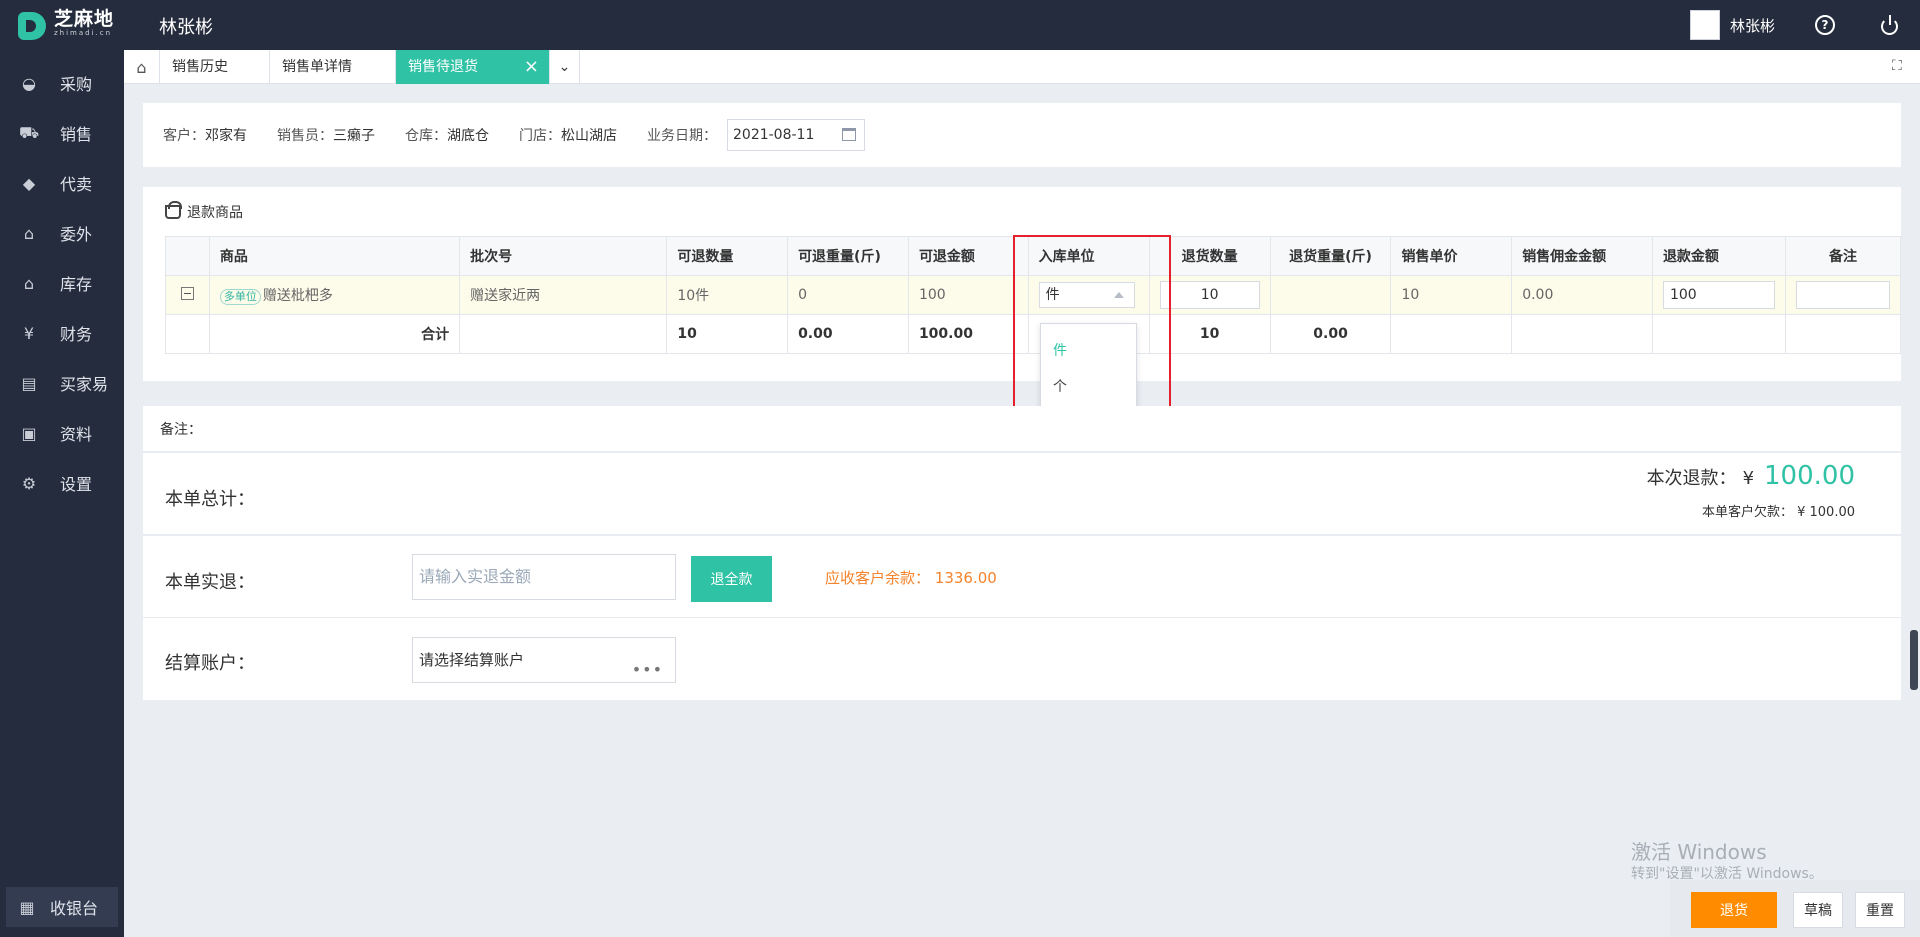 This screenshot has height=937, width=1920. What do you see at coordinates (84, 19) in the screenshot?
I see `logo-text: 芝麻地` at bounding box center [84, 19].